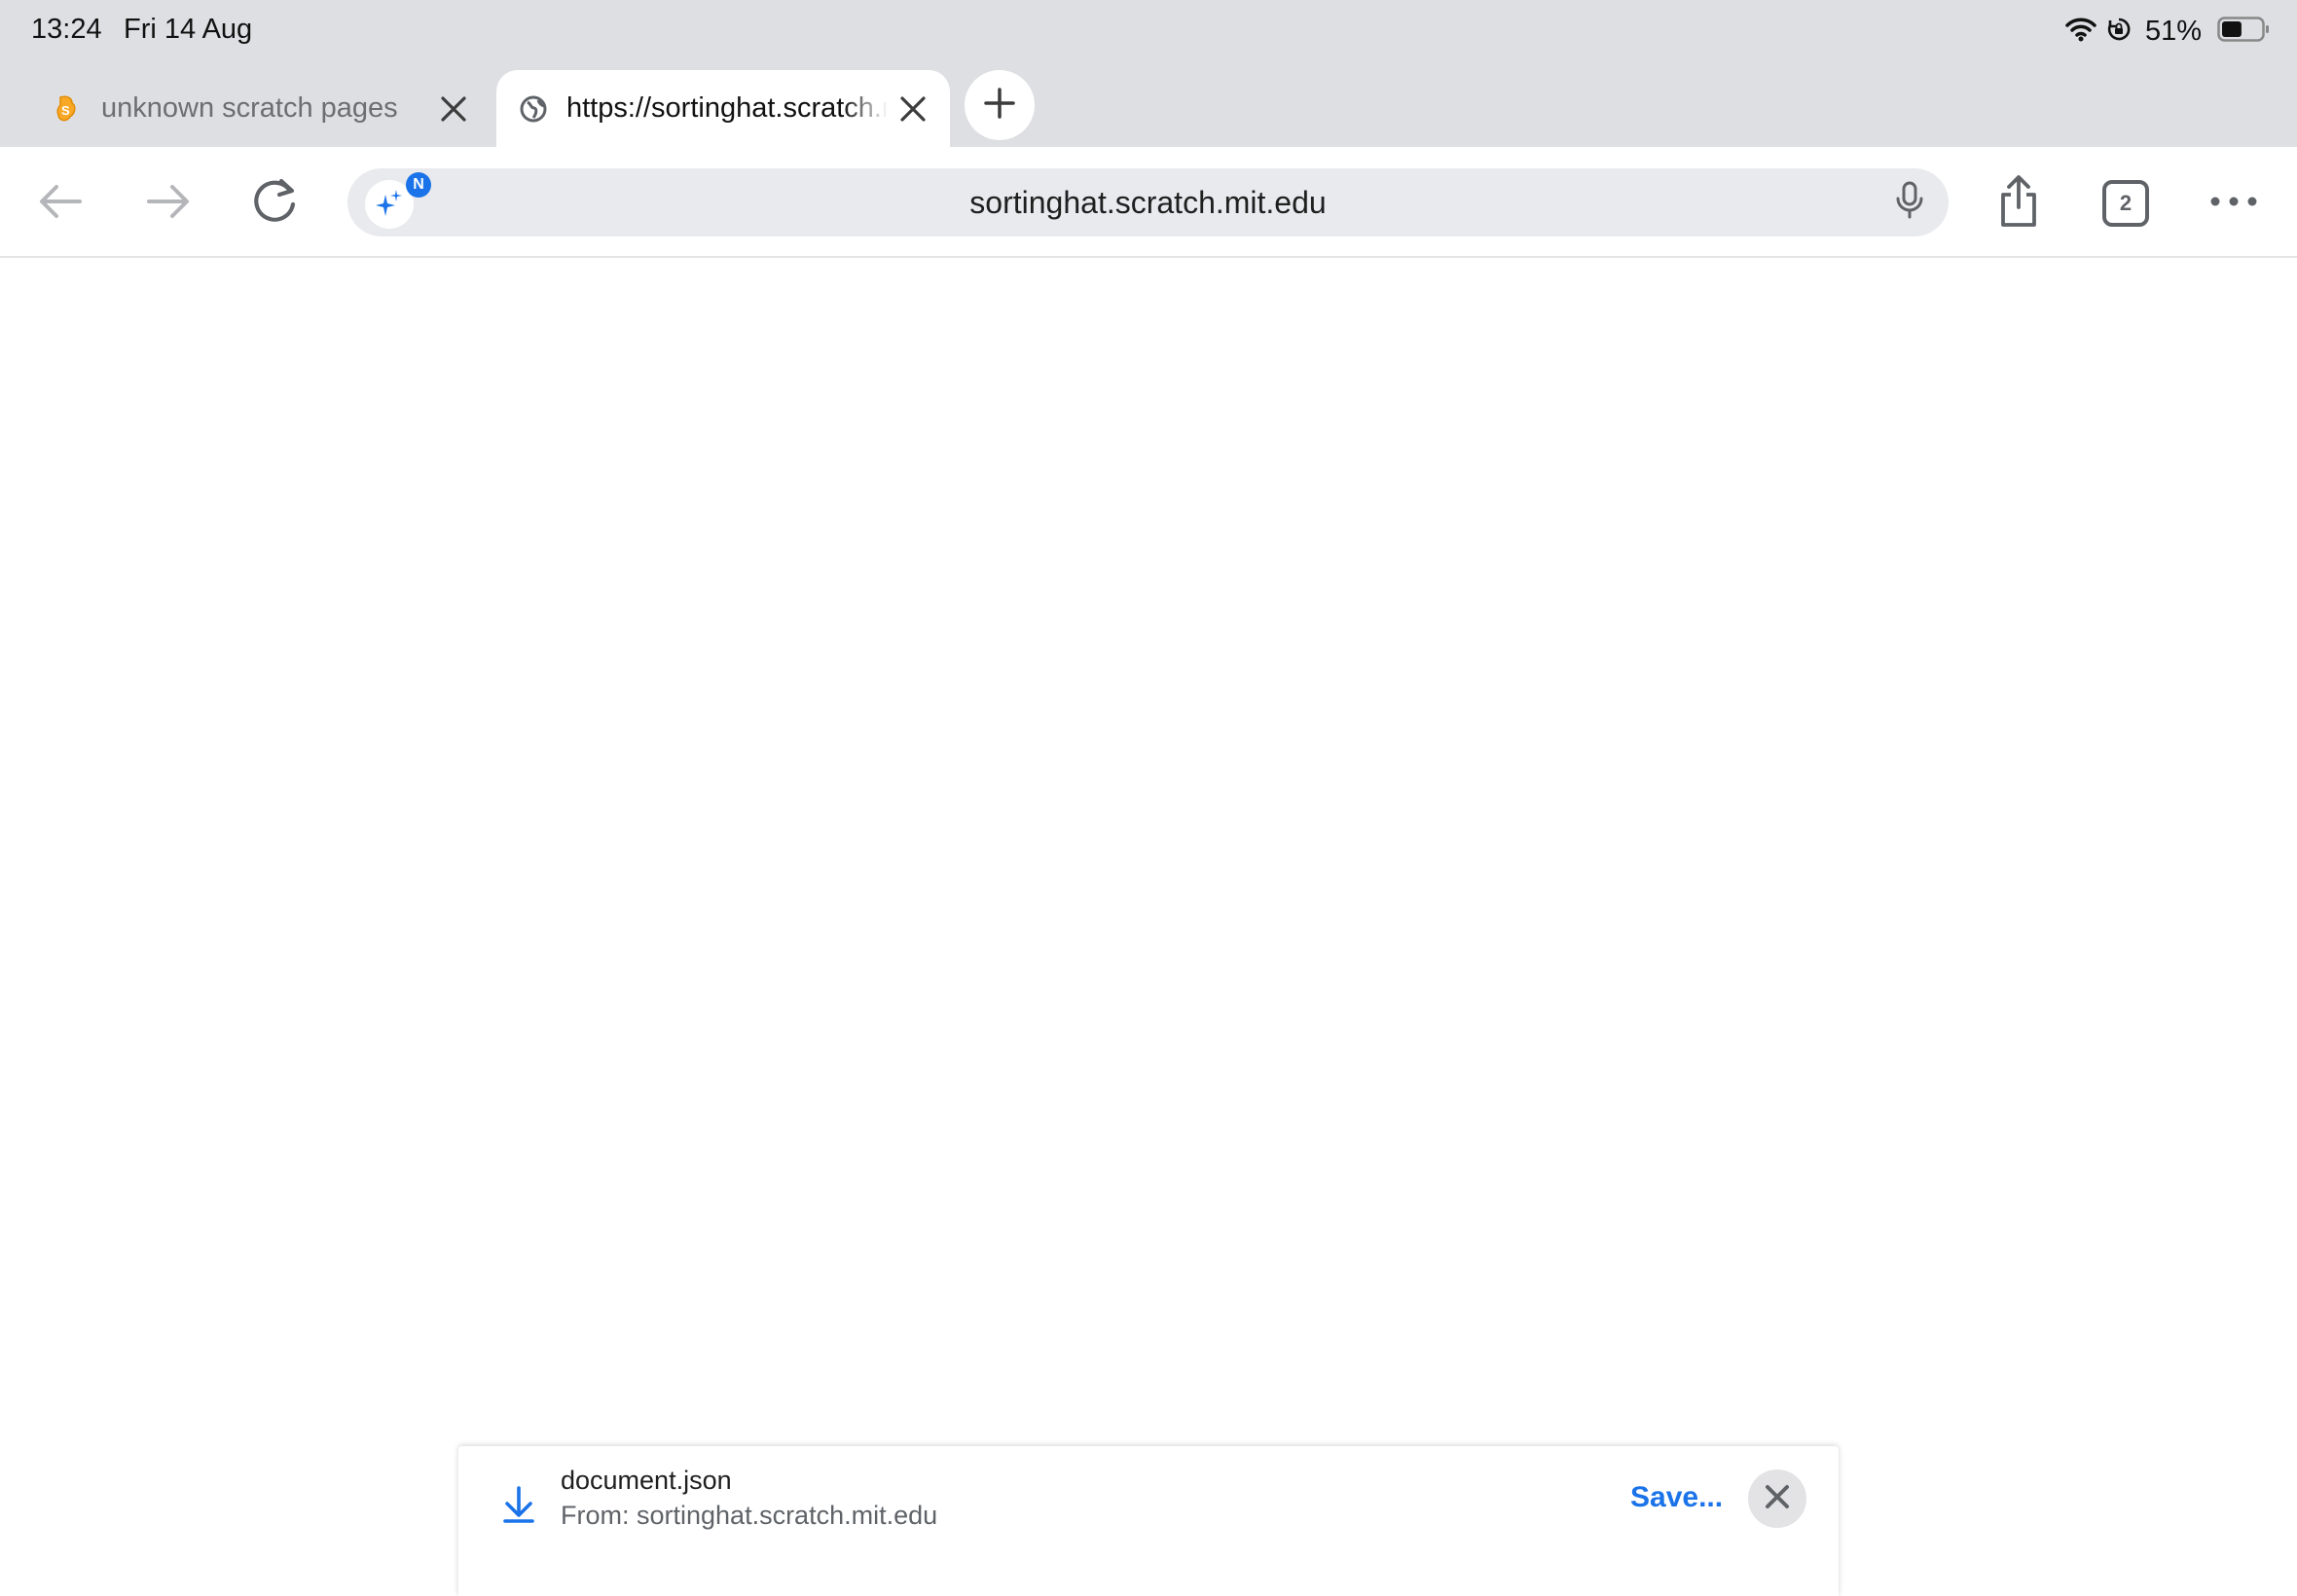  I want to click on tab-title: https://sortinghat.scratch.mit.edu, so click(727, 108).